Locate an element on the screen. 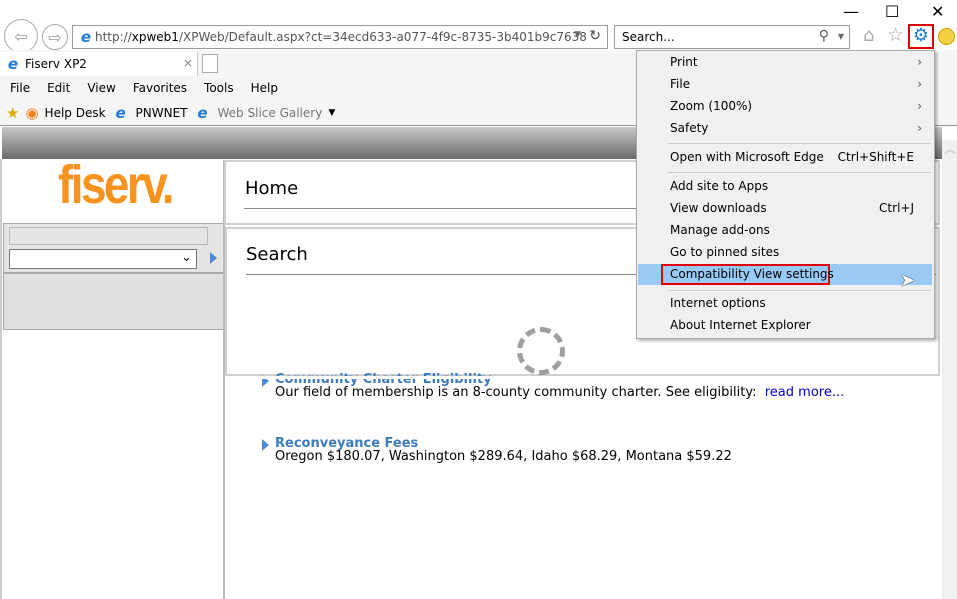  refresh-icon: ↻ is located at coordinates (595, 36).